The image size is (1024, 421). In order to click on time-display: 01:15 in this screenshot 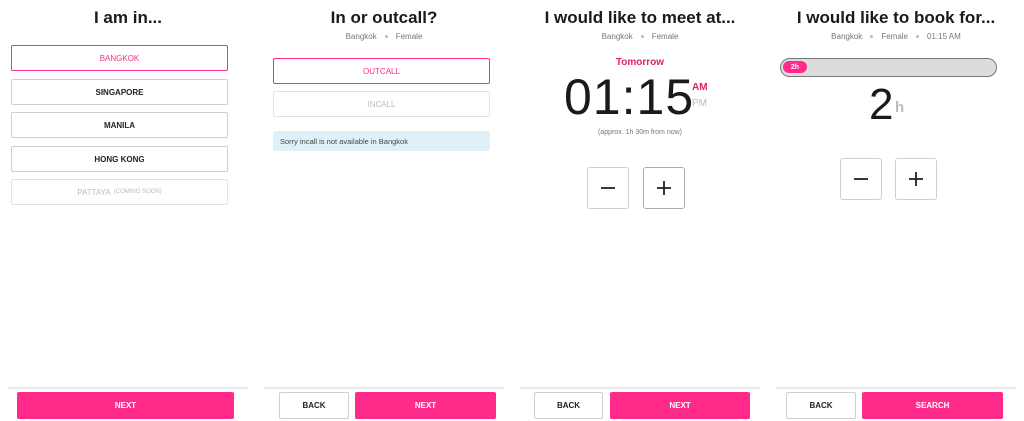, I will do `click(629, 97)`.